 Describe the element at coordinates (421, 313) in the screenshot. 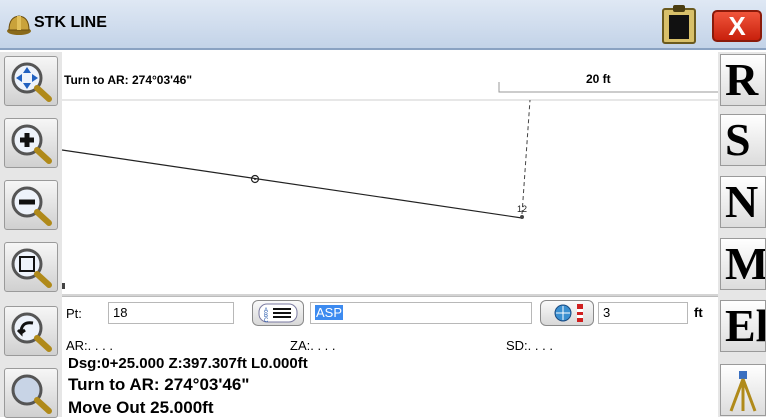

I see `description-code-field: ASP` at that location.